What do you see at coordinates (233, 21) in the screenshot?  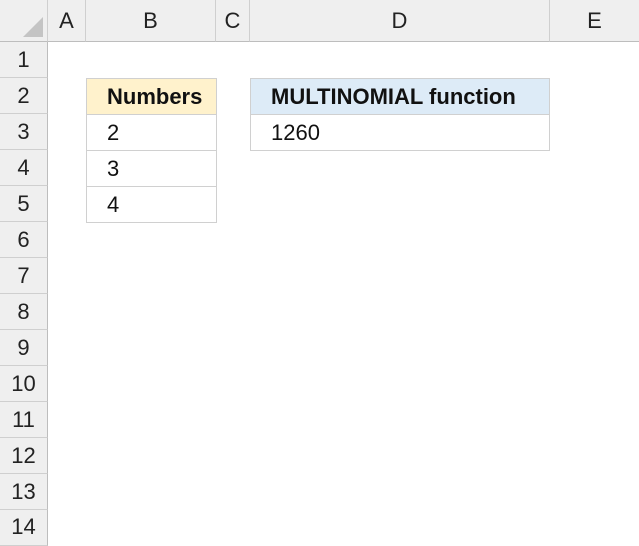 I see `column-header-c: C` at bounding box center [233, 21].